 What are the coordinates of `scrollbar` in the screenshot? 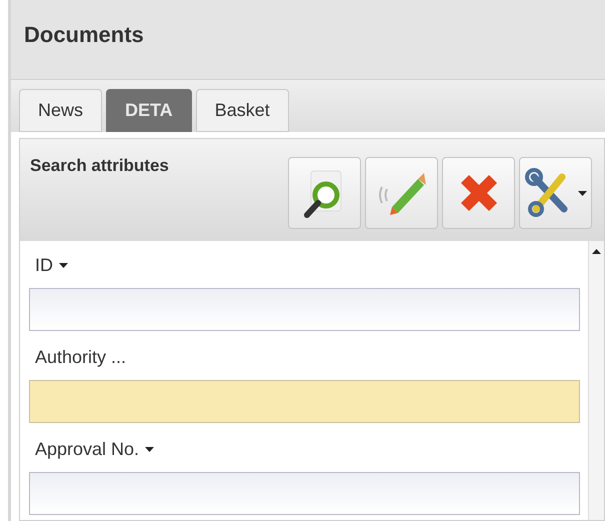 It's located at (596, 380).